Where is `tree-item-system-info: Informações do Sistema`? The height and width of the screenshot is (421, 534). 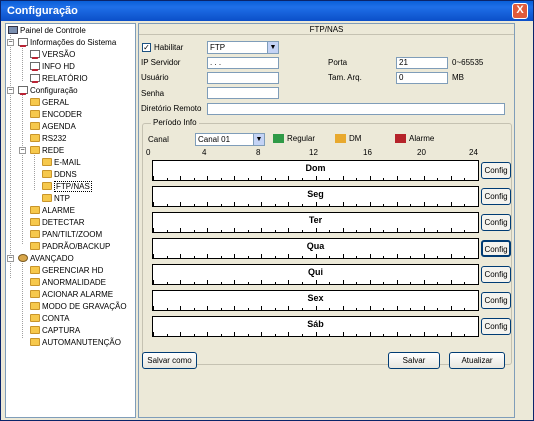 tree-item-system-info: Informações do Sistema is located at coordinates (67, 42).